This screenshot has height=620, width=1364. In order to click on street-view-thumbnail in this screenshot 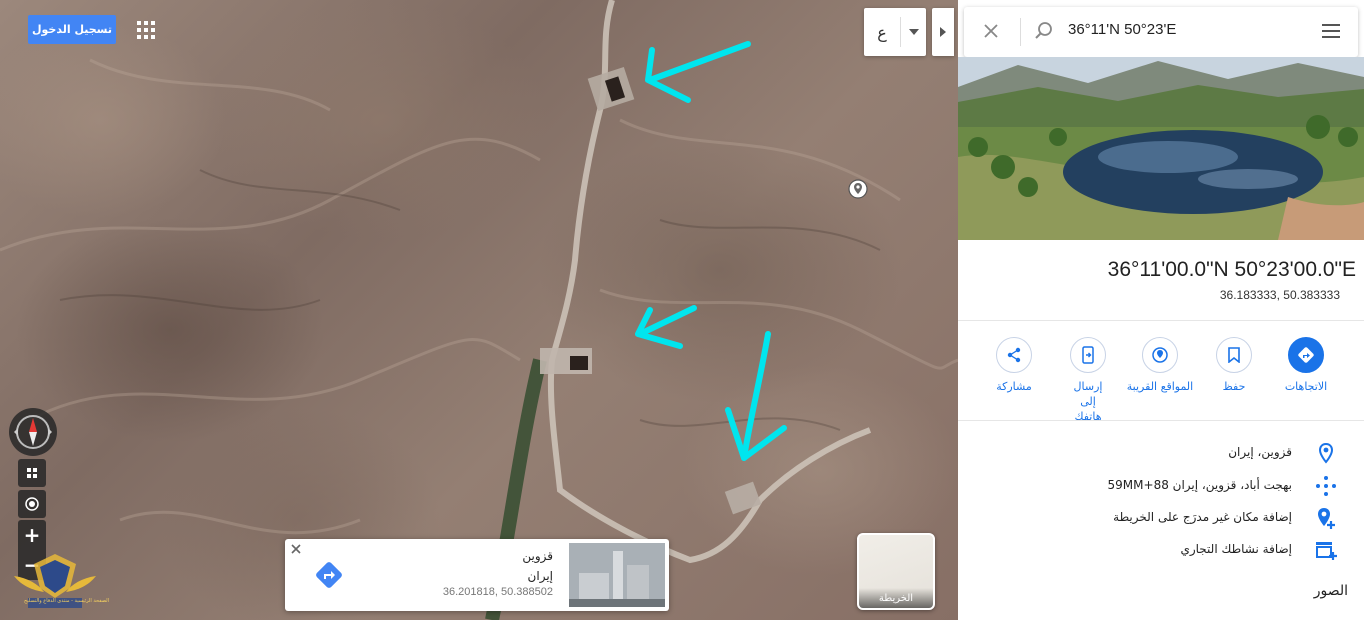, I will do `click(617, 575)`.